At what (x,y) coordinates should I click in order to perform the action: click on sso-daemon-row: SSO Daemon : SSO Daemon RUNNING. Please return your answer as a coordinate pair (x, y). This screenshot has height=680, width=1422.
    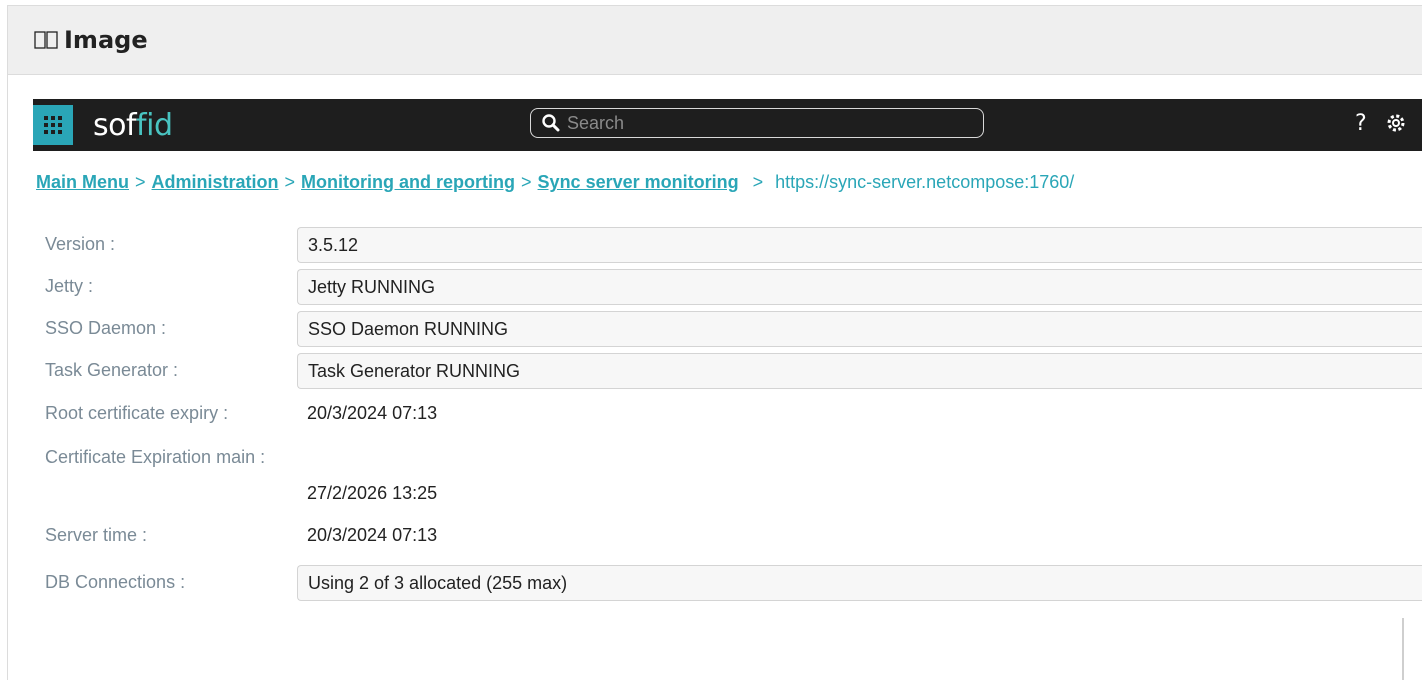
    Looking at the image, I should click on (727, 329).